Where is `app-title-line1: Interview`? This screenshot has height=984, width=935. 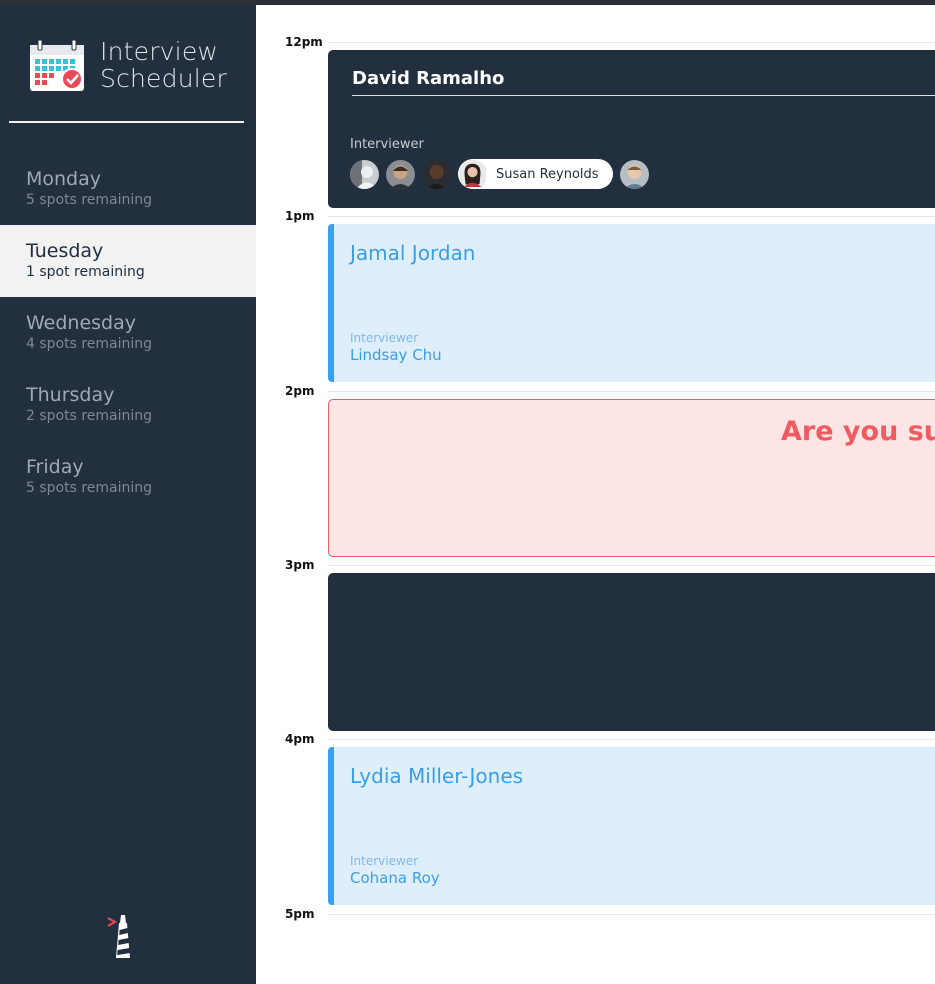 app-title-line1: Interview is located at coordinates (159, 51).